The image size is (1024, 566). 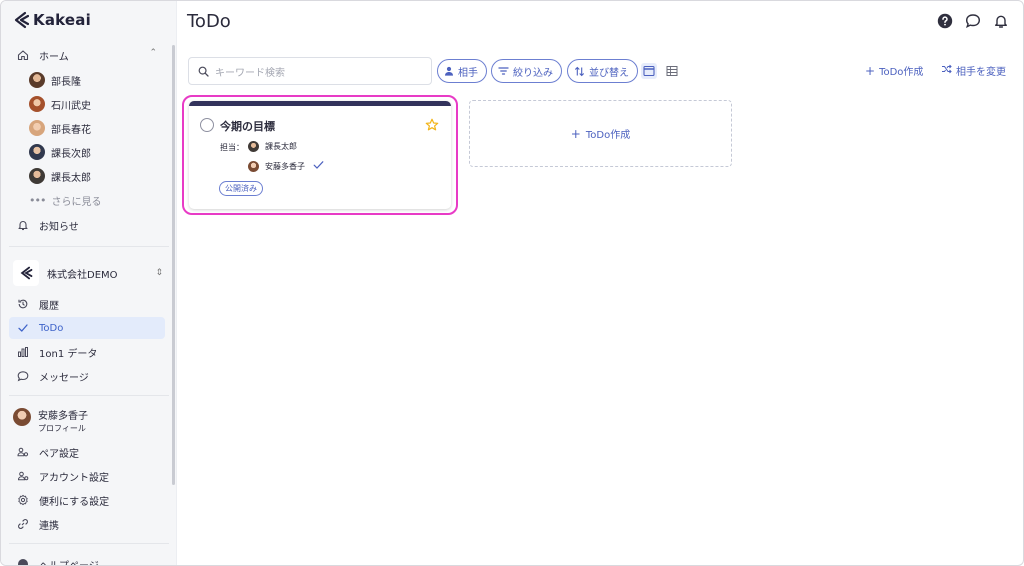 I want to click on sidebar-item-todo: ToDo, so click(x=87, y=328).